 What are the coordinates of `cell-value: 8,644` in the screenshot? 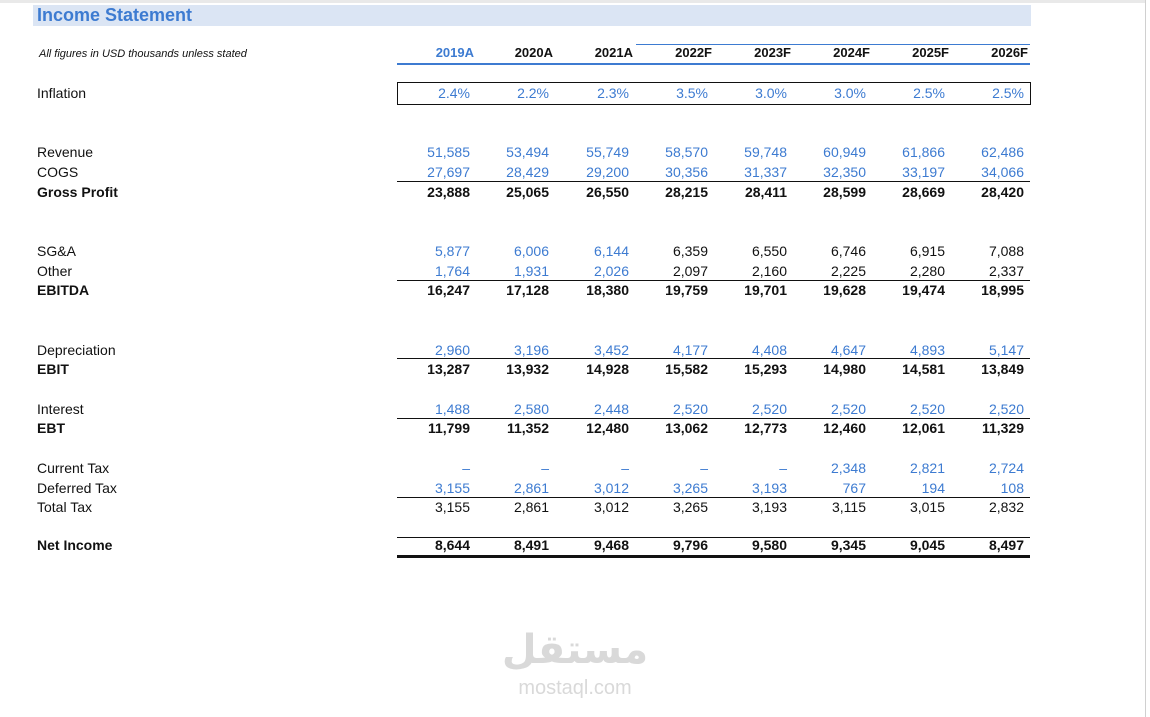 It's located at (452, 545).